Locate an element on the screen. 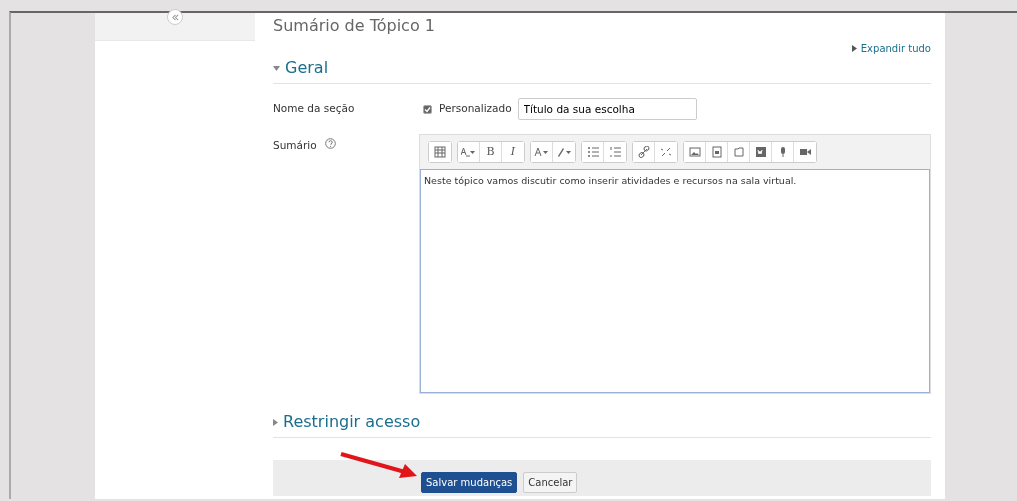  font-color-icon is located at coordinates (541, 152).